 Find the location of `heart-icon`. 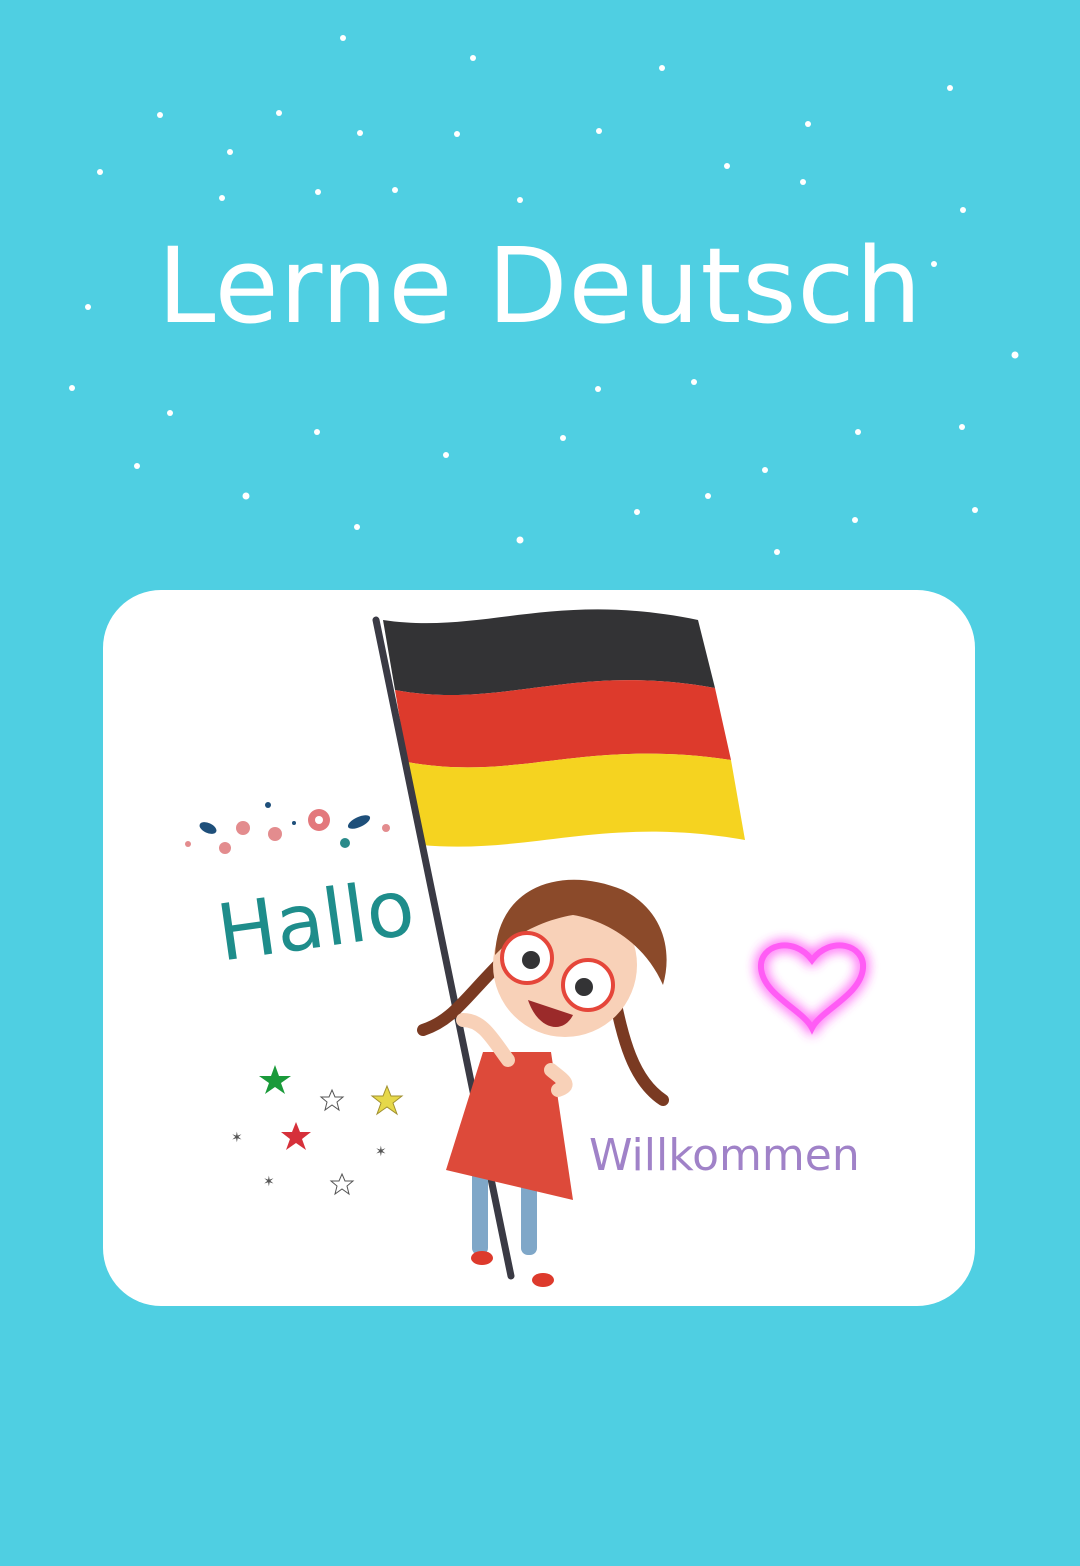

heart-icon is located at coordinates (812, 988).